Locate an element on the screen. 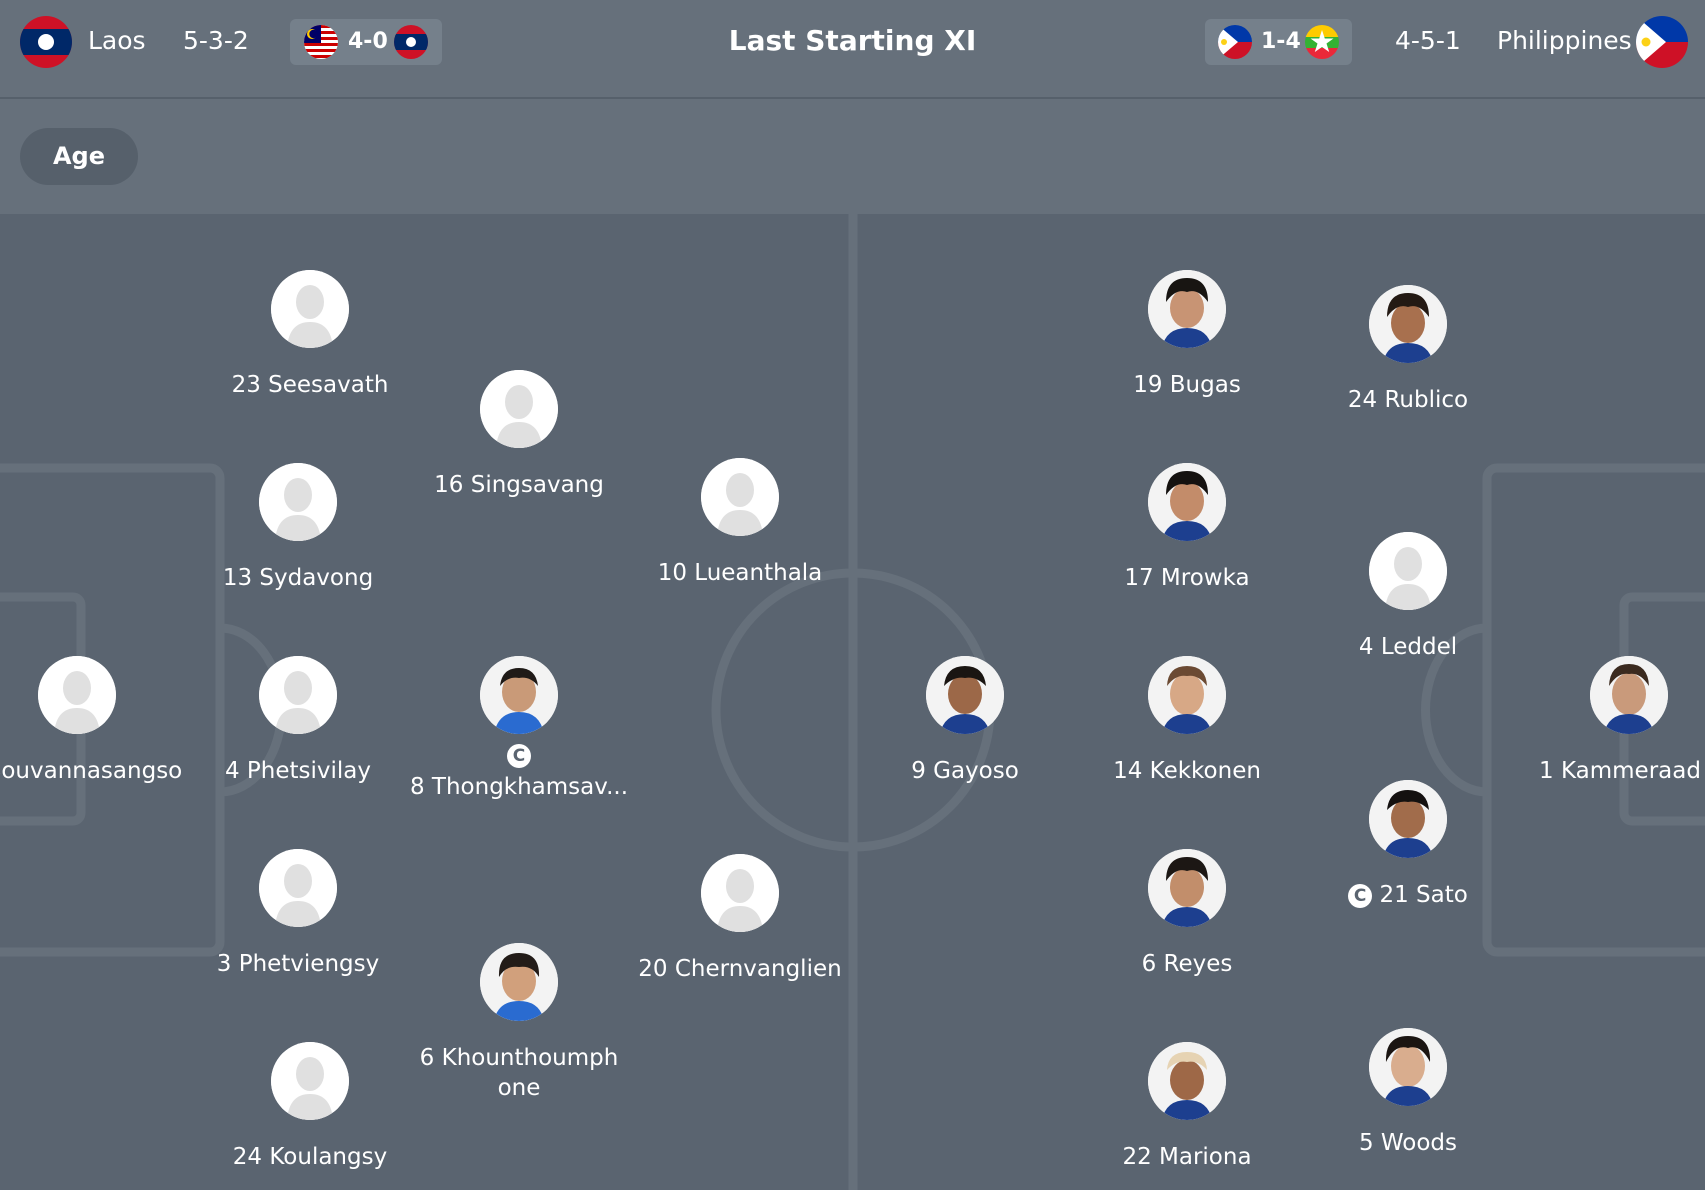 This screenshot has width=1705, height=1190. player-card: 20 Chernvanglien is located at coordinates (740, 919).